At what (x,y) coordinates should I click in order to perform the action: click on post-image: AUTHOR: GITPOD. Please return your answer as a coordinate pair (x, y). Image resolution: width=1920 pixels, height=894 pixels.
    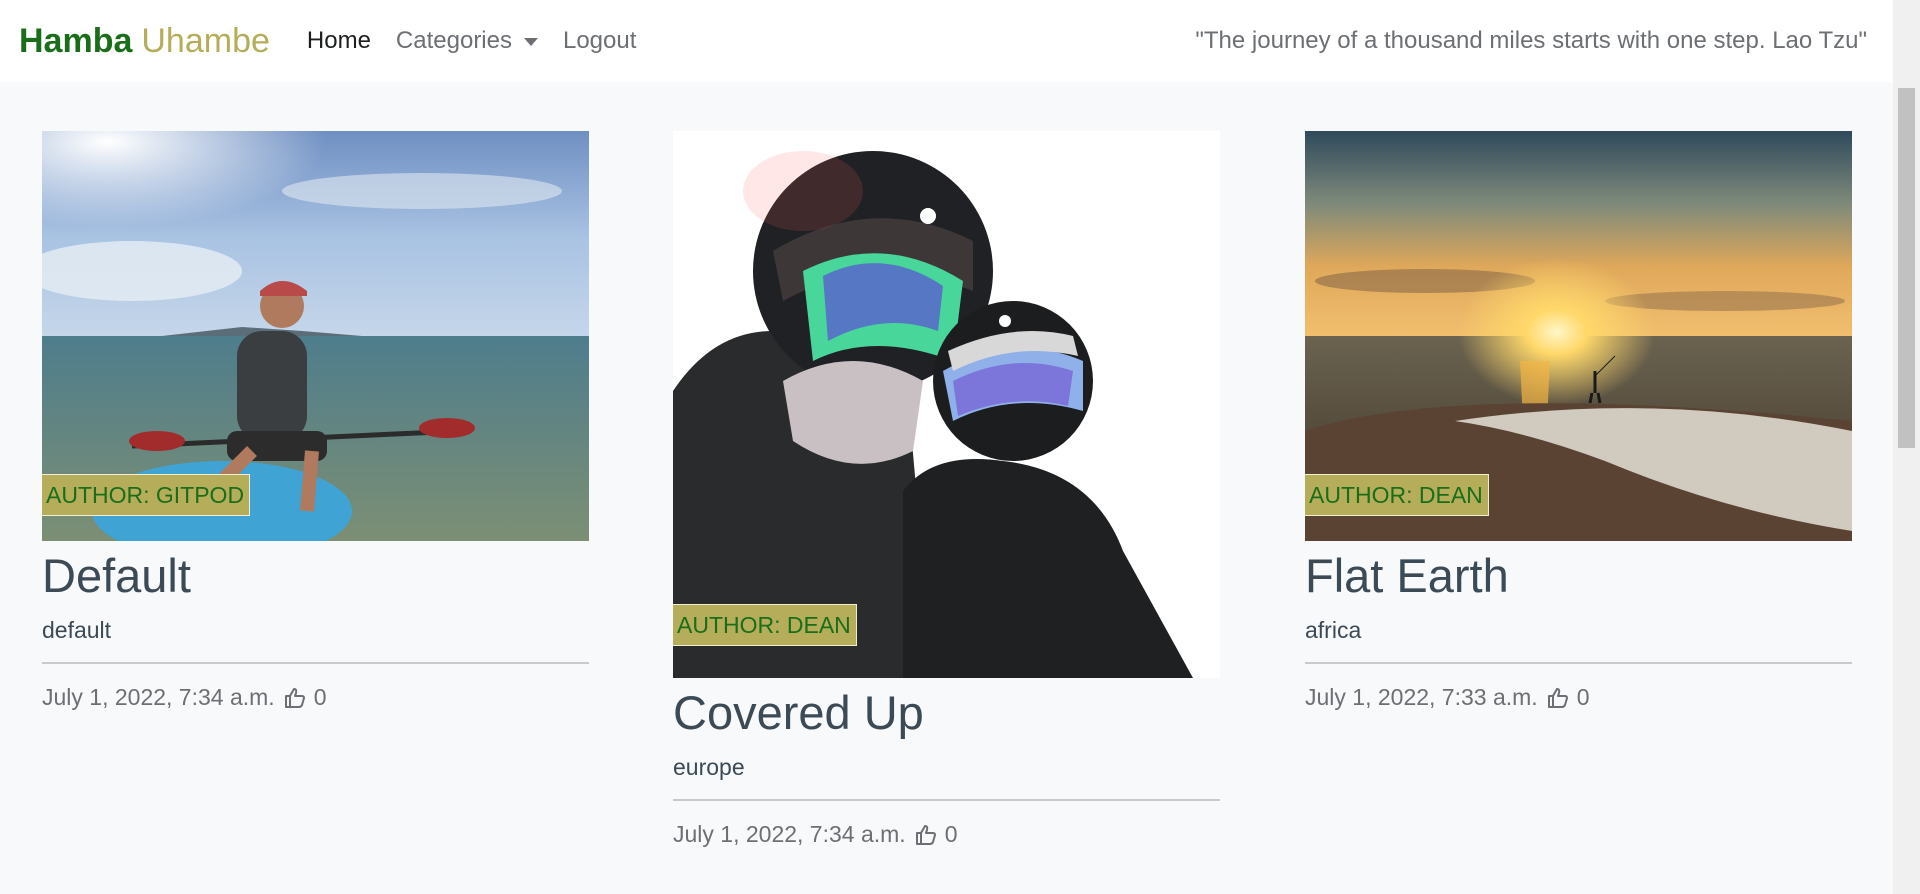
    Looking at the image, I should click on (315, 336).